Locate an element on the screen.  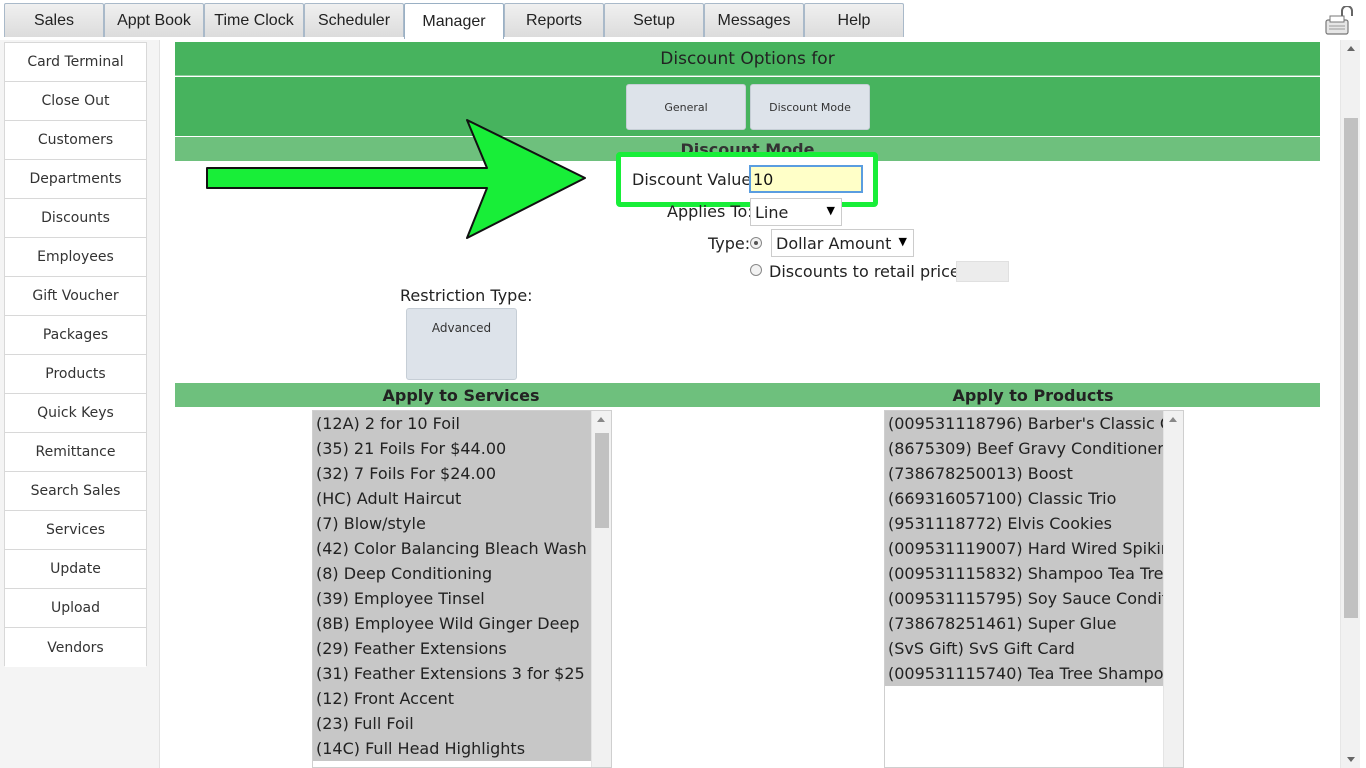
list-item: (HC) Adult Haircut is located at coordinates (452, 498).